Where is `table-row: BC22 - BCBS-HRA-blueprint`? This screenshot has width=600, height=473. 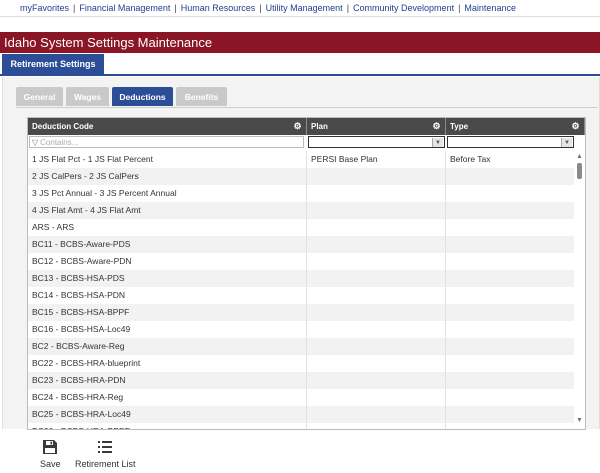
table-row: BC22 - BCBS-HRA-blueprint is located at coordinates (301, 363).